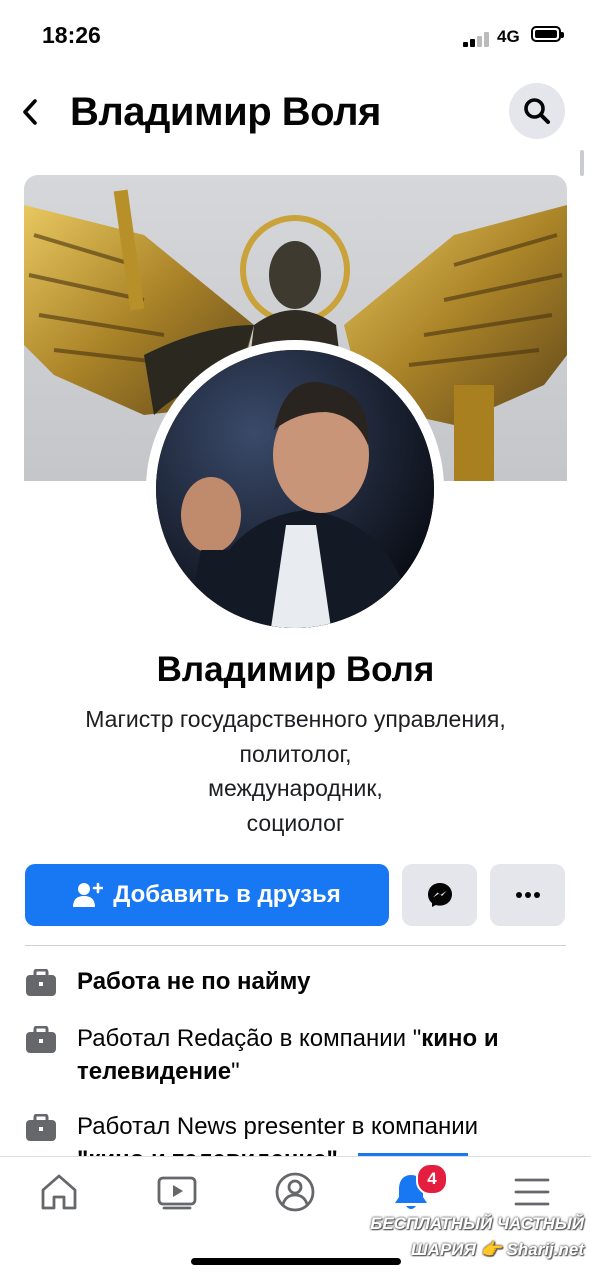 This screenshot has height=1281, width=591. Describe the element at coordinates (477, 1223) in the screenshot. I see `watermark-line: БЕСПЛАТНЫЙ ЧАСТНЫЙ` at that location.